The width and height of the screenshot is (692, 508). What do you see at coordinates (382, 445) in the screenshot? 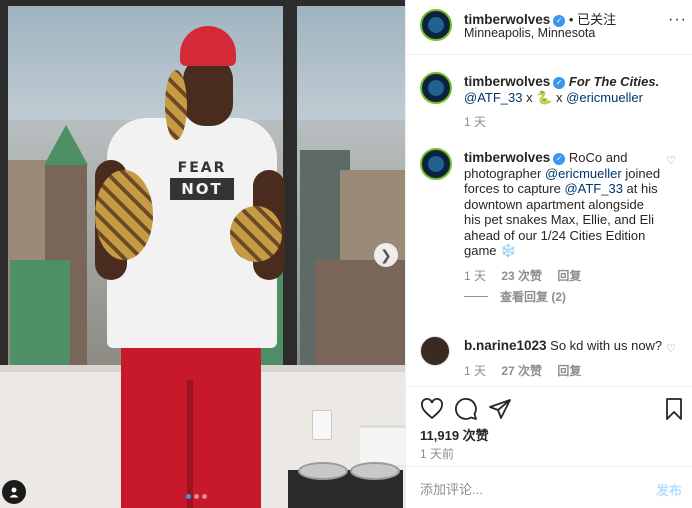
I see `counter` at bounding box center [382, 445].